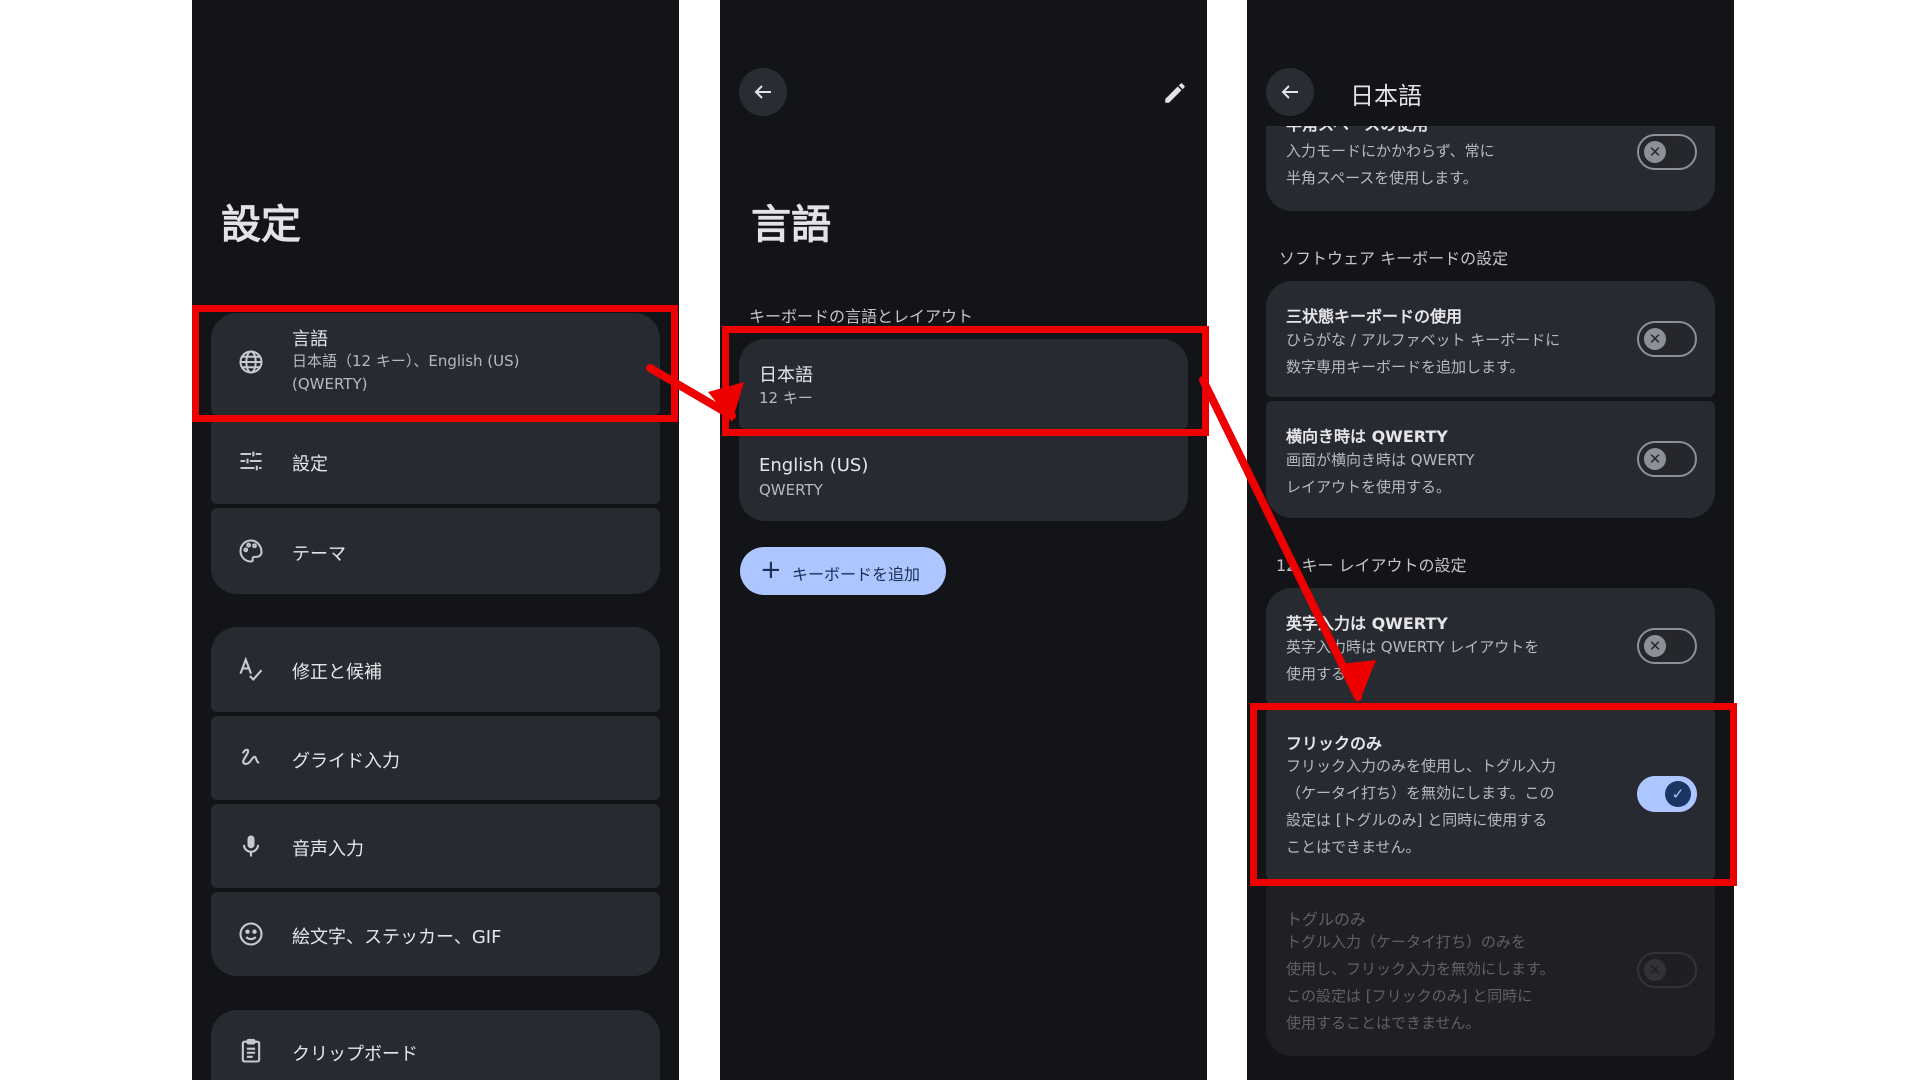  What do you see at coordinates (1420, 969) in the screenshot?
I see `description-line: 使用し、フリック入力を無効にします。` at bounding box center [1420, 969].